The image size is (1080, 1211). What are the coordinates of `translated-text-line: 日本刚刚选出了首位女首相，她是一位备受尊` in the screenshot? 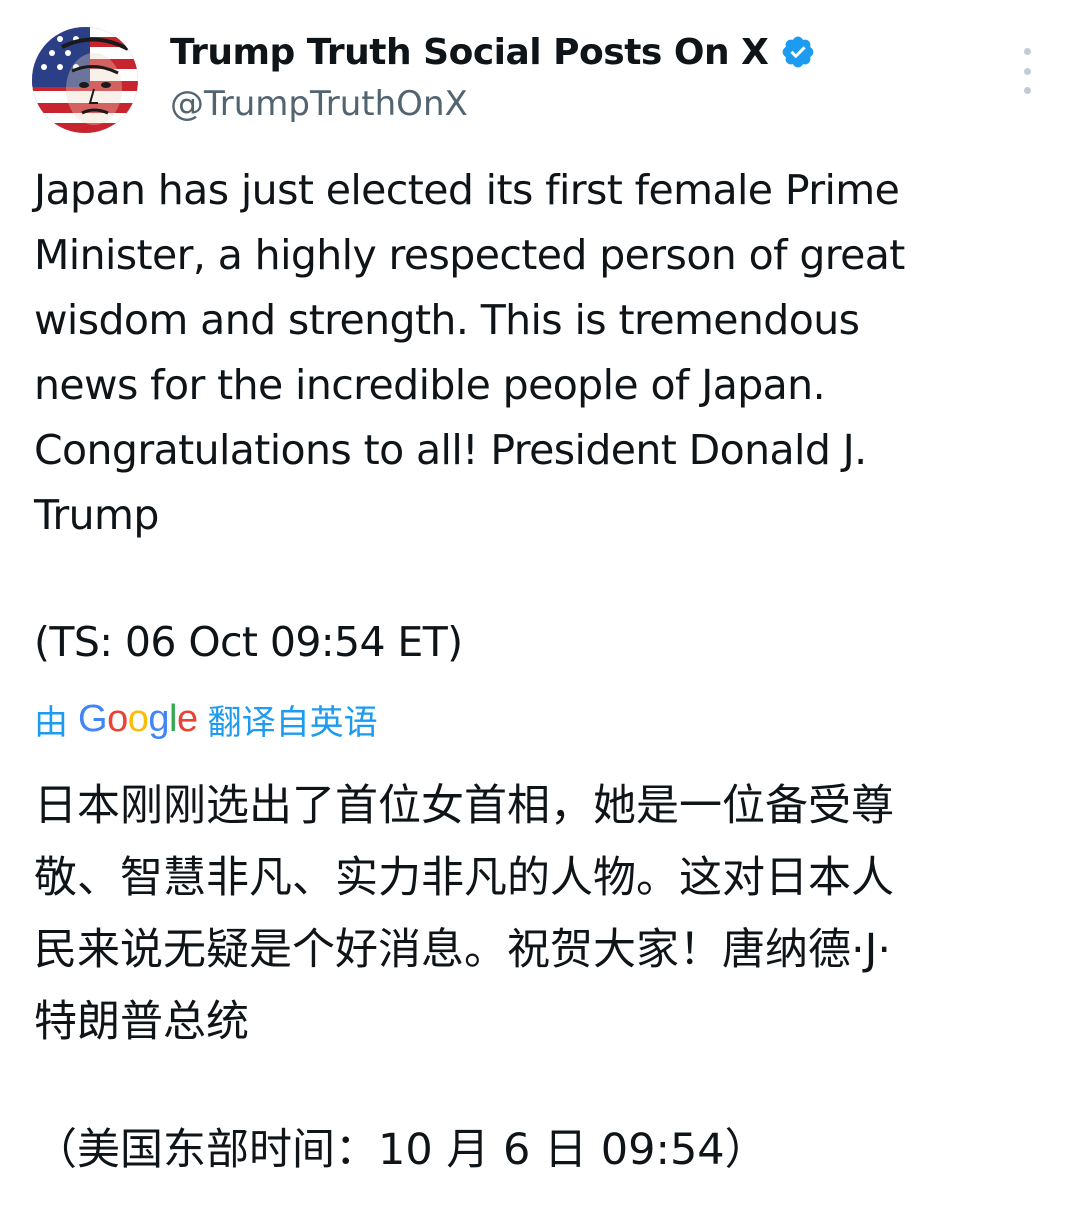 It's located at (464, 806).